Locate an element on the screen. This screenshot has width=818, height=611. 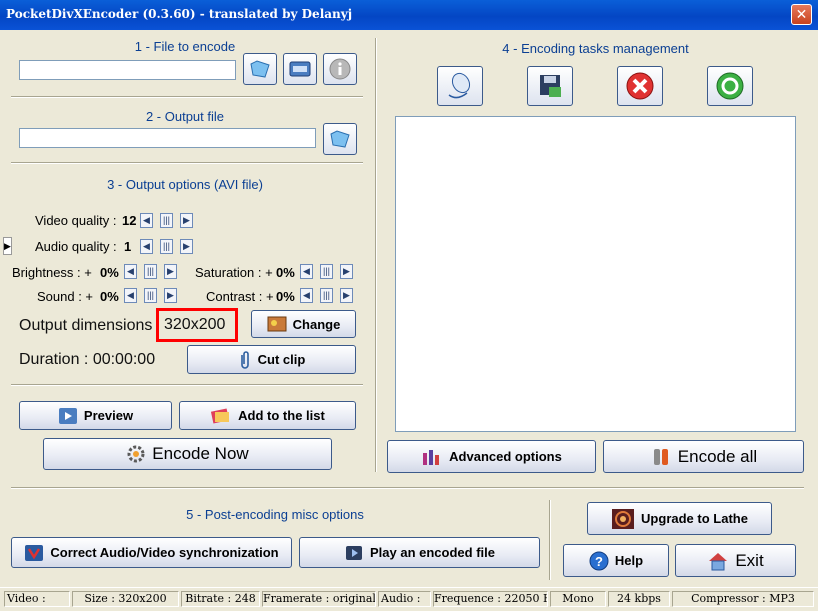
help-button: ? Help is located at coordinates (616, 560).